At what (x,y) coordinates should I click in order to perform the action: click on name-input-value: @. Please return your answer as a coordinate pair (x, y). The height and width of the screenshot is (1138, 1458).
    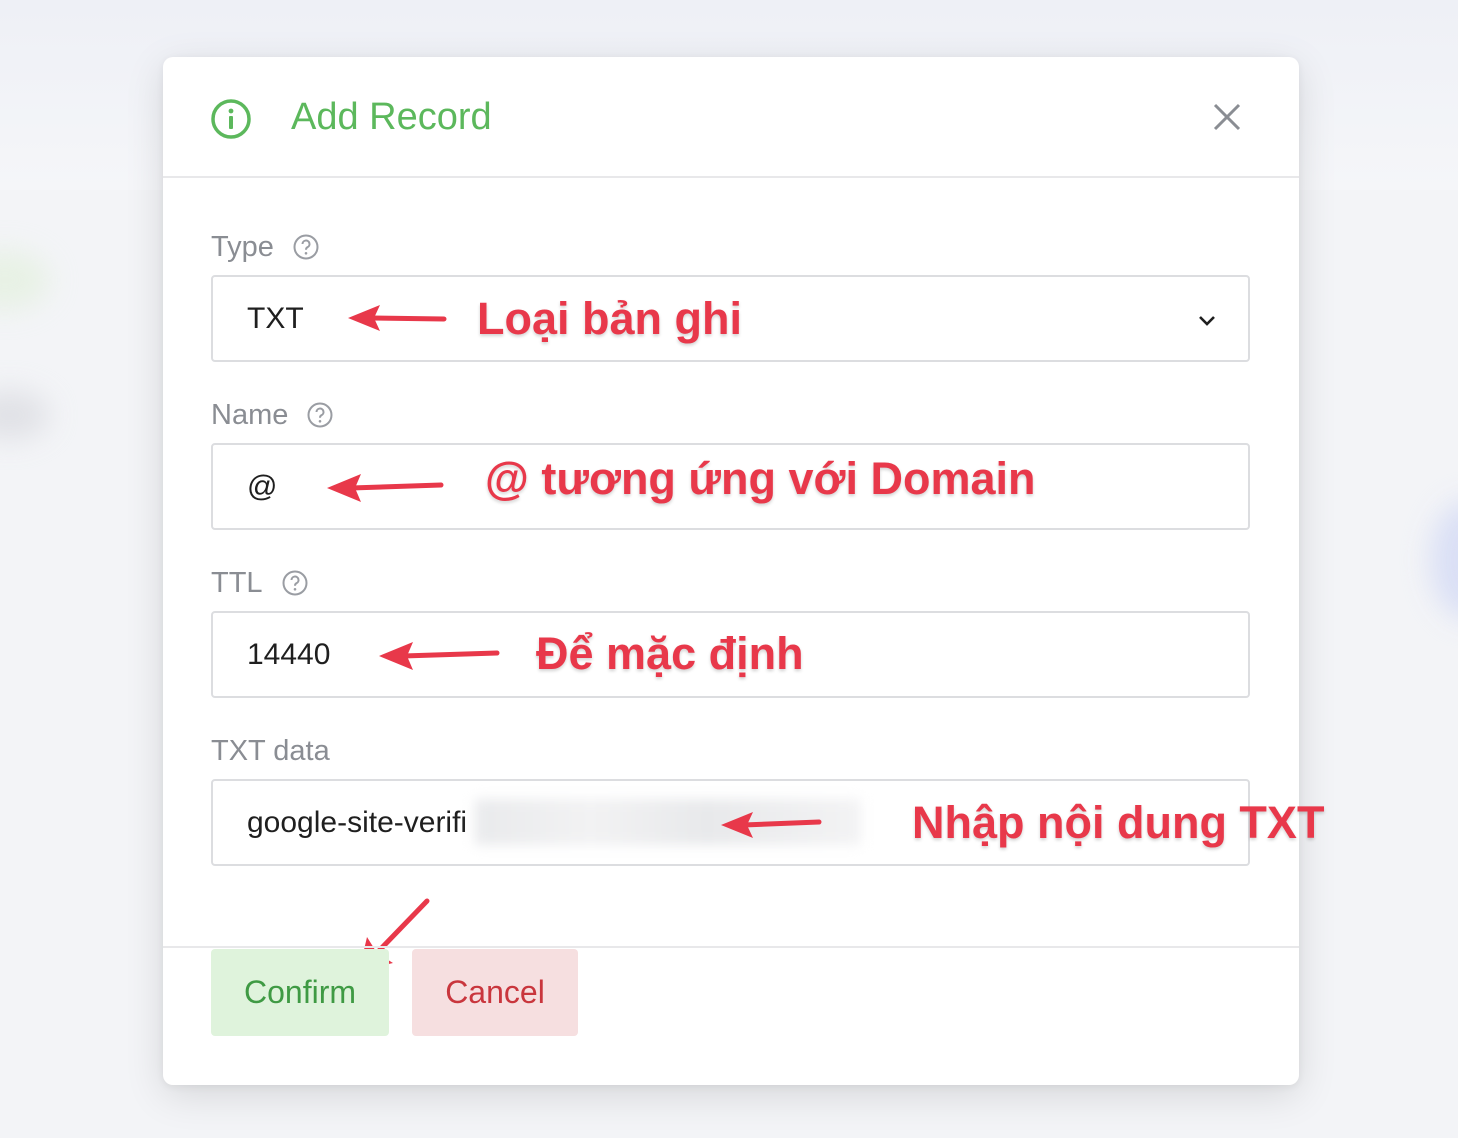
    Looking at the image, I should click on (262, 486).